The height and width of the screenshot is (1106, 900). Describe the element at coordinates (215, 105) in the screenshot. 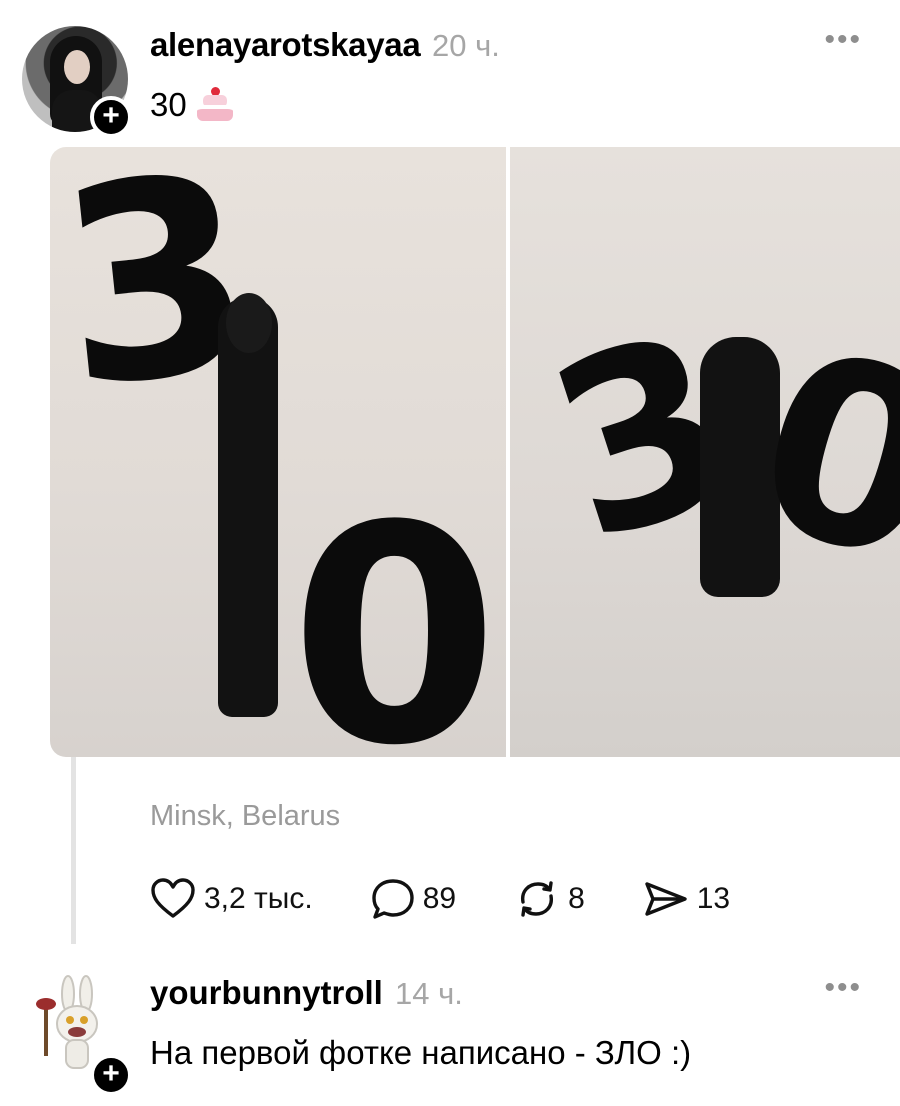

I see `birthday-cake-icon` at that location.